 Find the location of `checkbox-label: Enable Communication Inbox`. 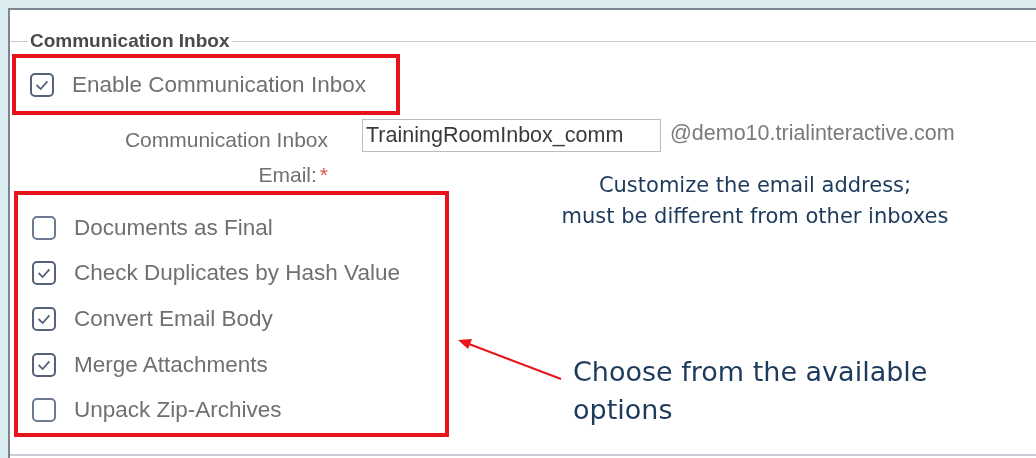

checkbox-label: Enable Communication Inbox is located at coordinates (219, 84).